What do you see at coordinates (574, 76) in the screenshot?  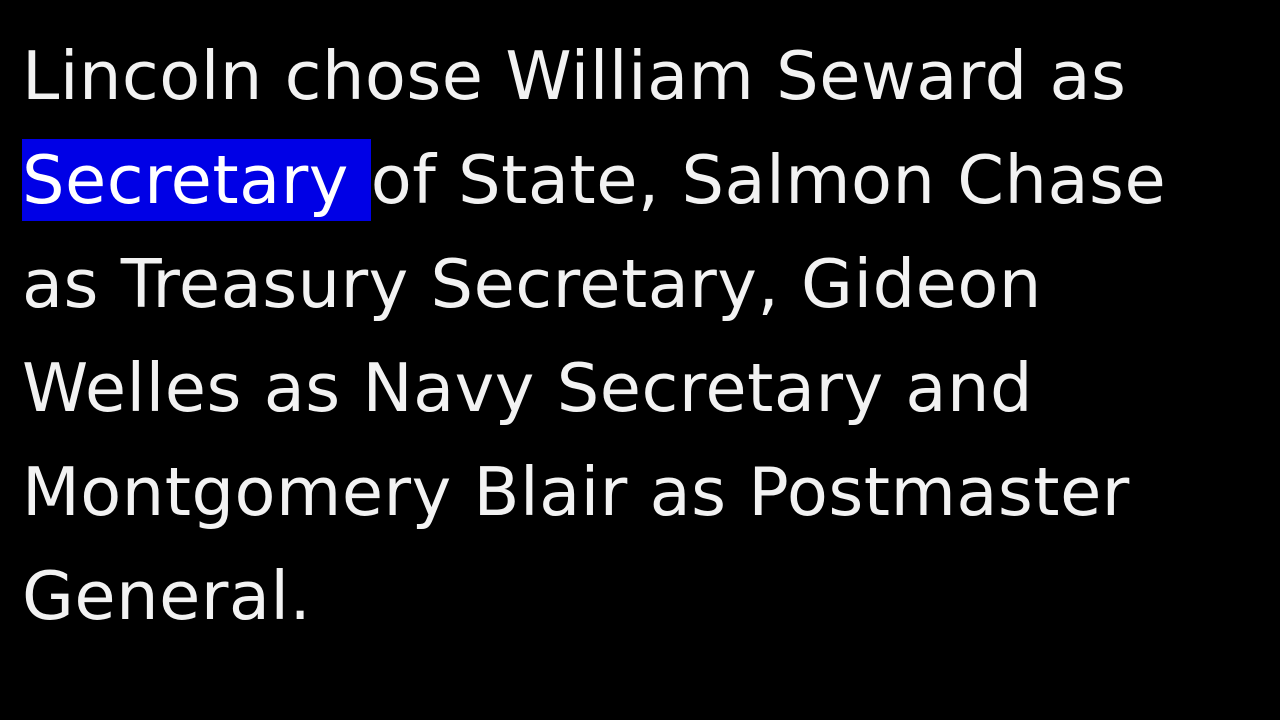 I see `caption-line-1: Lincoln chose William Seward as` at bounding box center [574, 76].